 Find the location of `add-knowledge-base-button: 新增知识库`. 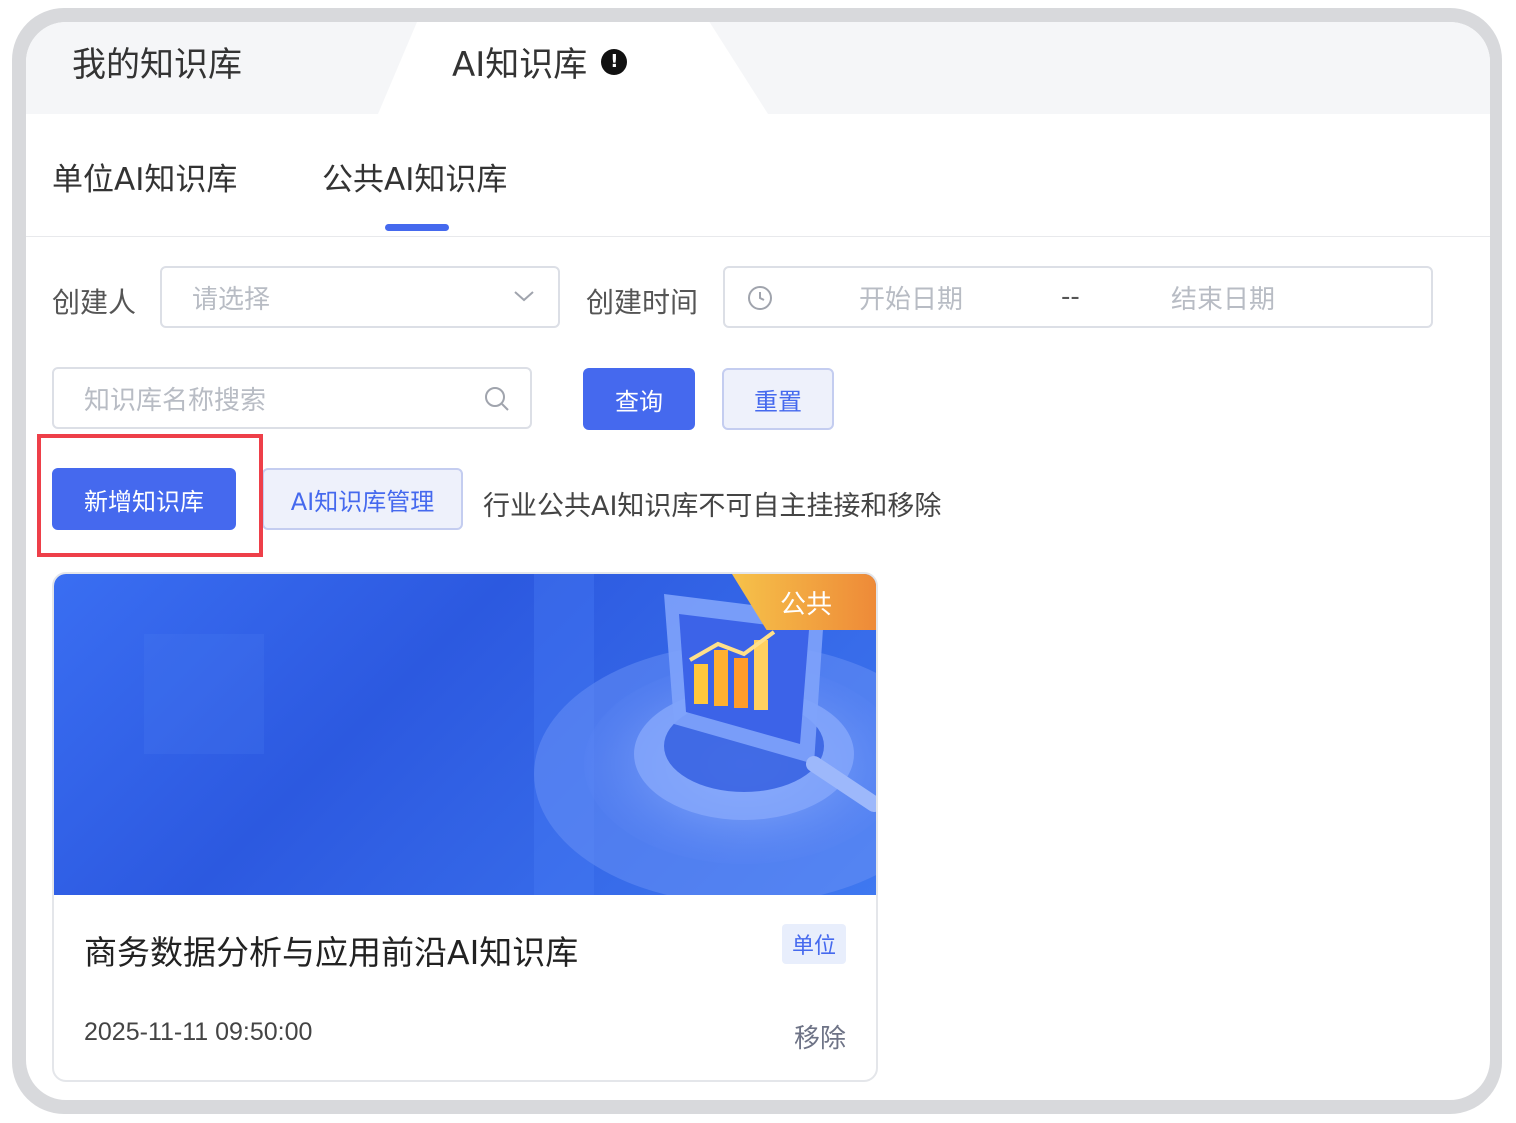

add-knowledge-base-button: 新增知识库 is located at coordinates (144, 499).